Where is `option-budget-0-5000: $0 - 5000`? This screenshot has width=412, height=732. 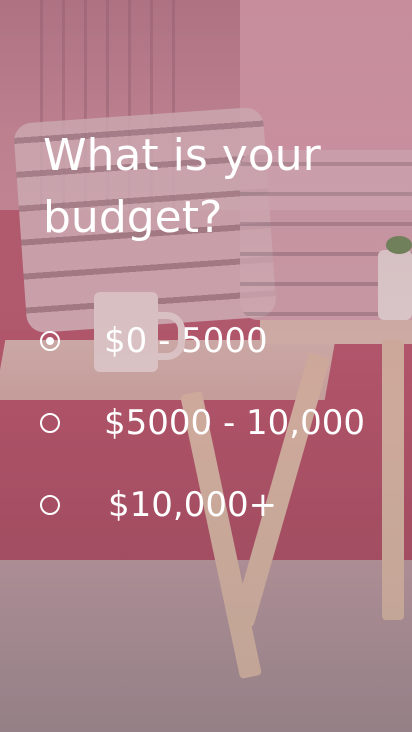
option-budget-0-5000: $0 - 5000 is located at coordinates (226, 341).